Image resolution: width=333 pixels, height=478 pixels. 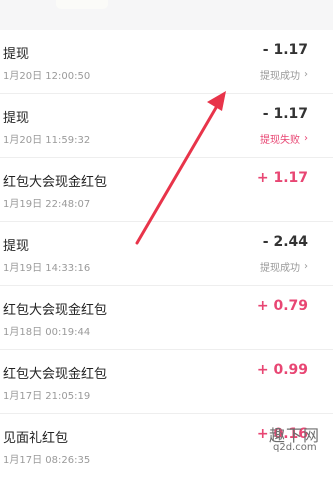 What do you see at coordinates (166, 318) in the screenshot?
I see `transaction-row: 红包大会现金红包 1月18日 00:19:44 + 0.79` at bounding box center [166, 318].